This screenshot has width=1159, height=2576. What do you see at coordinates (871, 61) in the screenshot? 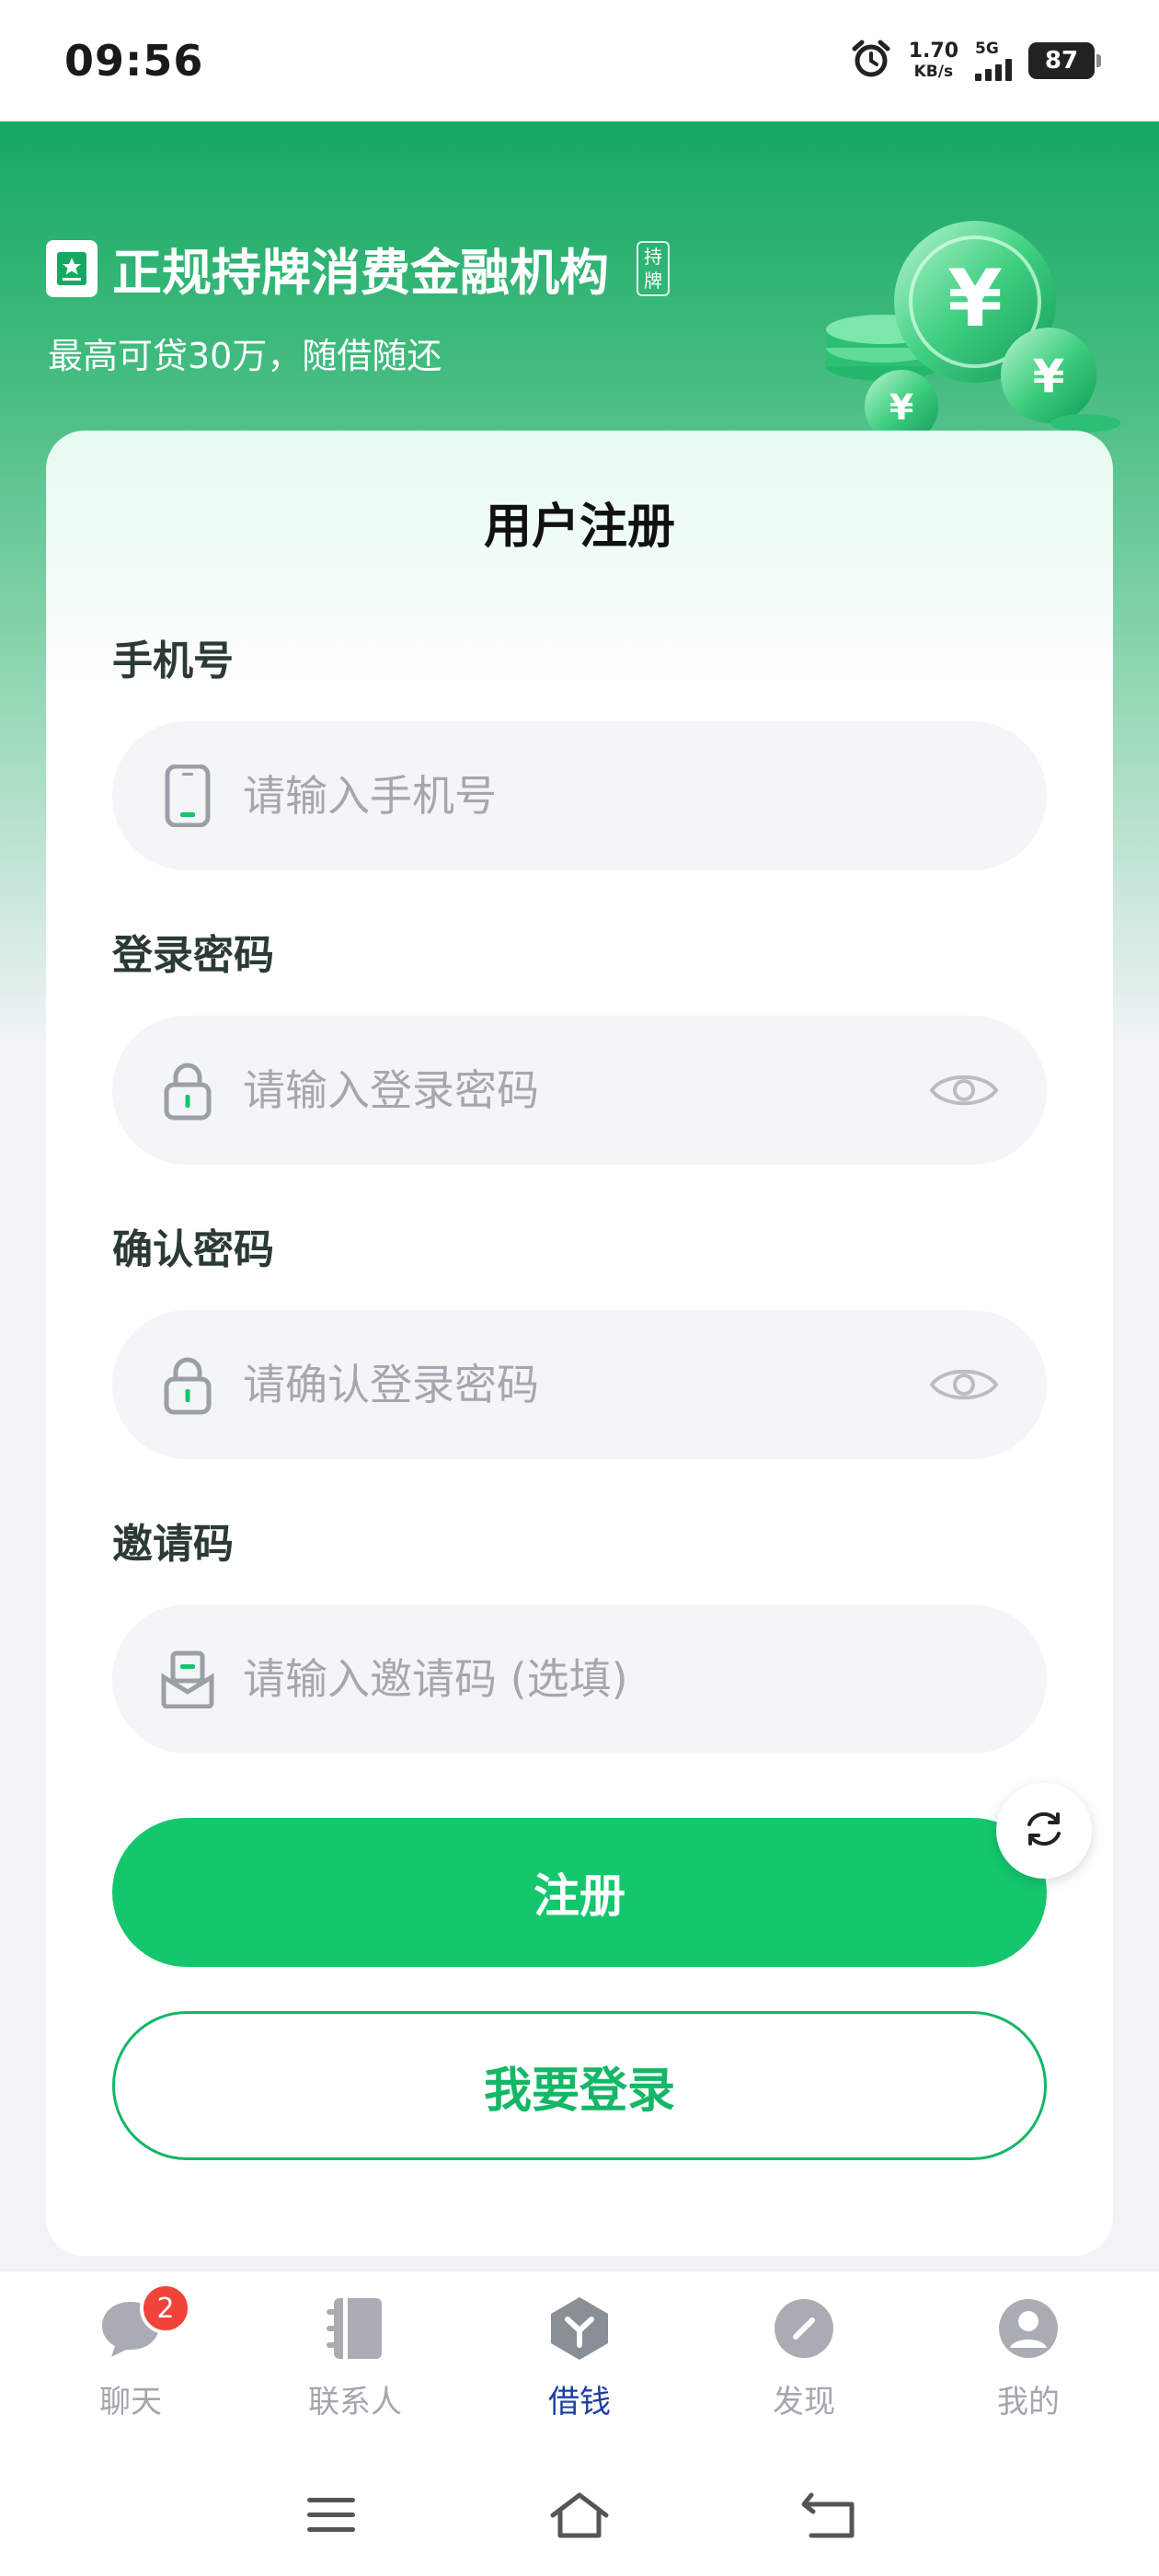
I see `alarm-icon` at bounding box center [871, 61].